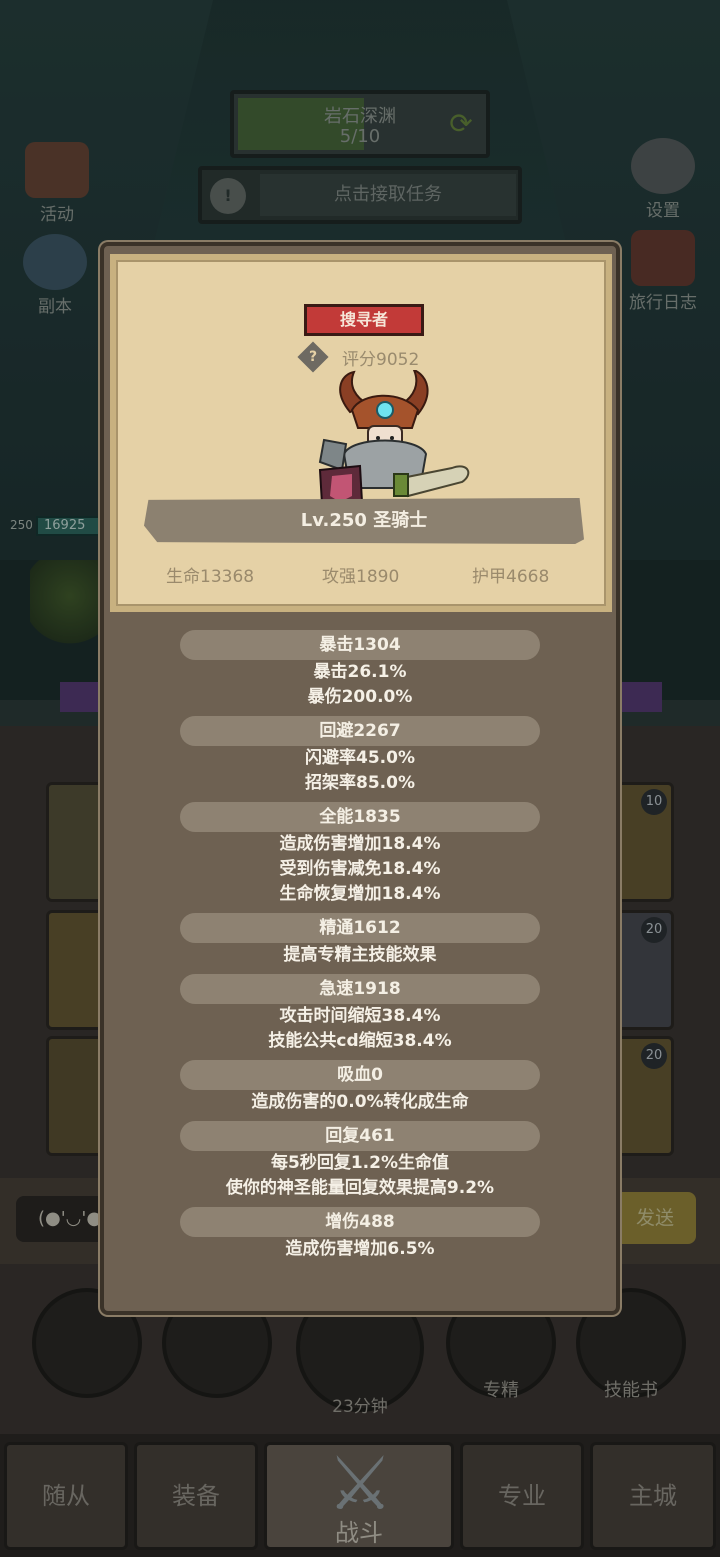  I want to click on stat-group-crit: 暴击1304 暴击26.1% 暴伤200.0%, so click(360, 670).